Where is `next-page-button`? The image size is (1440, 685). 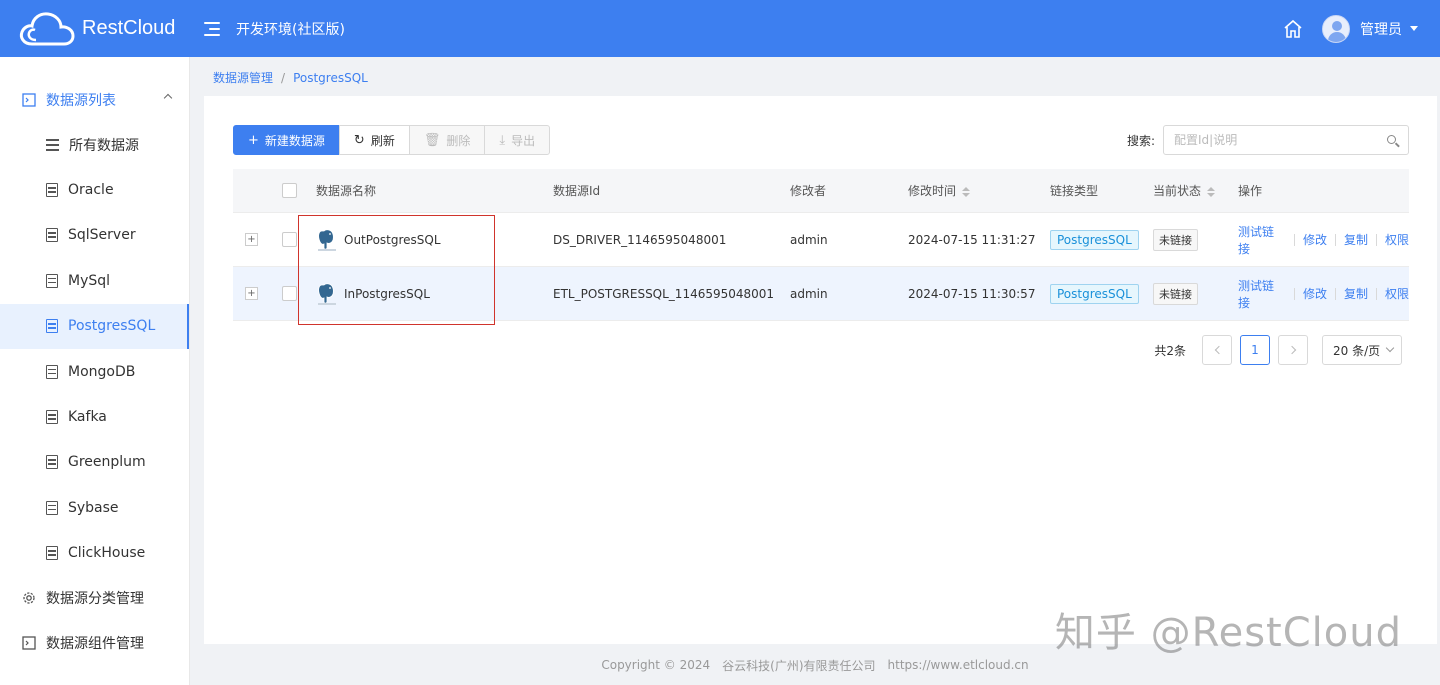
next-page-button is located at coordinates (1293, 350).